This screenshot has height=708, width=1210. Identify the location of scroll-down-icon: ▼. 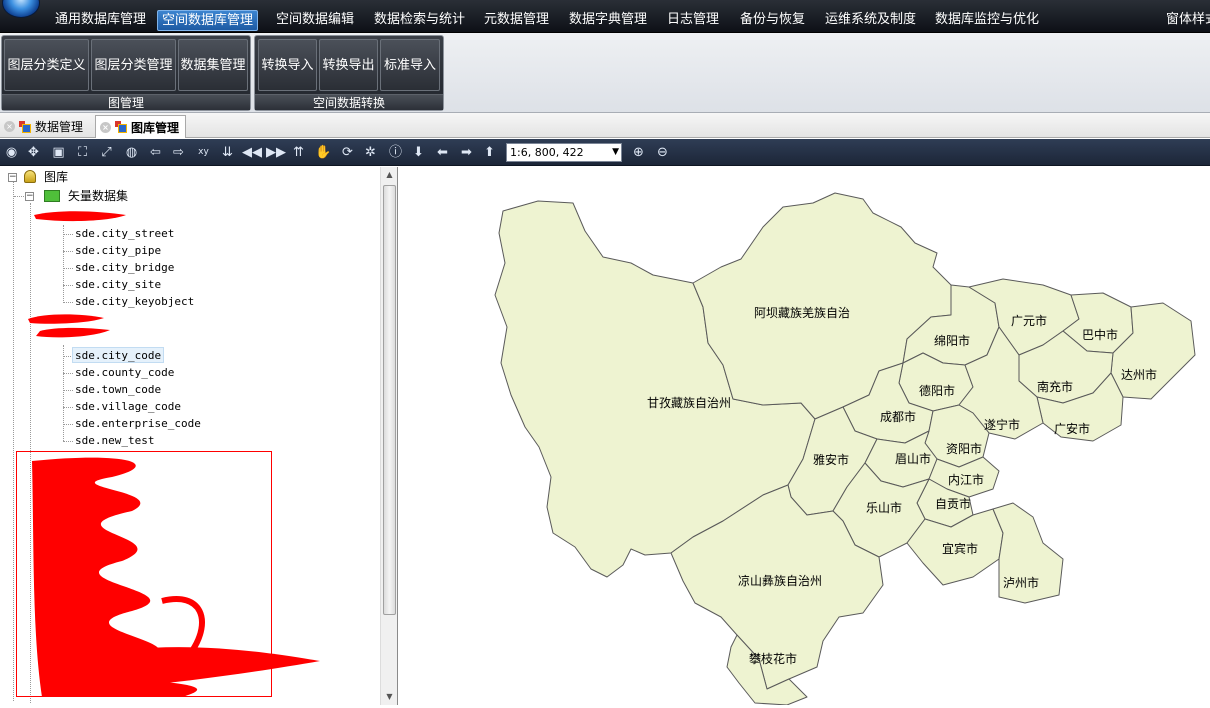
(389, 697).